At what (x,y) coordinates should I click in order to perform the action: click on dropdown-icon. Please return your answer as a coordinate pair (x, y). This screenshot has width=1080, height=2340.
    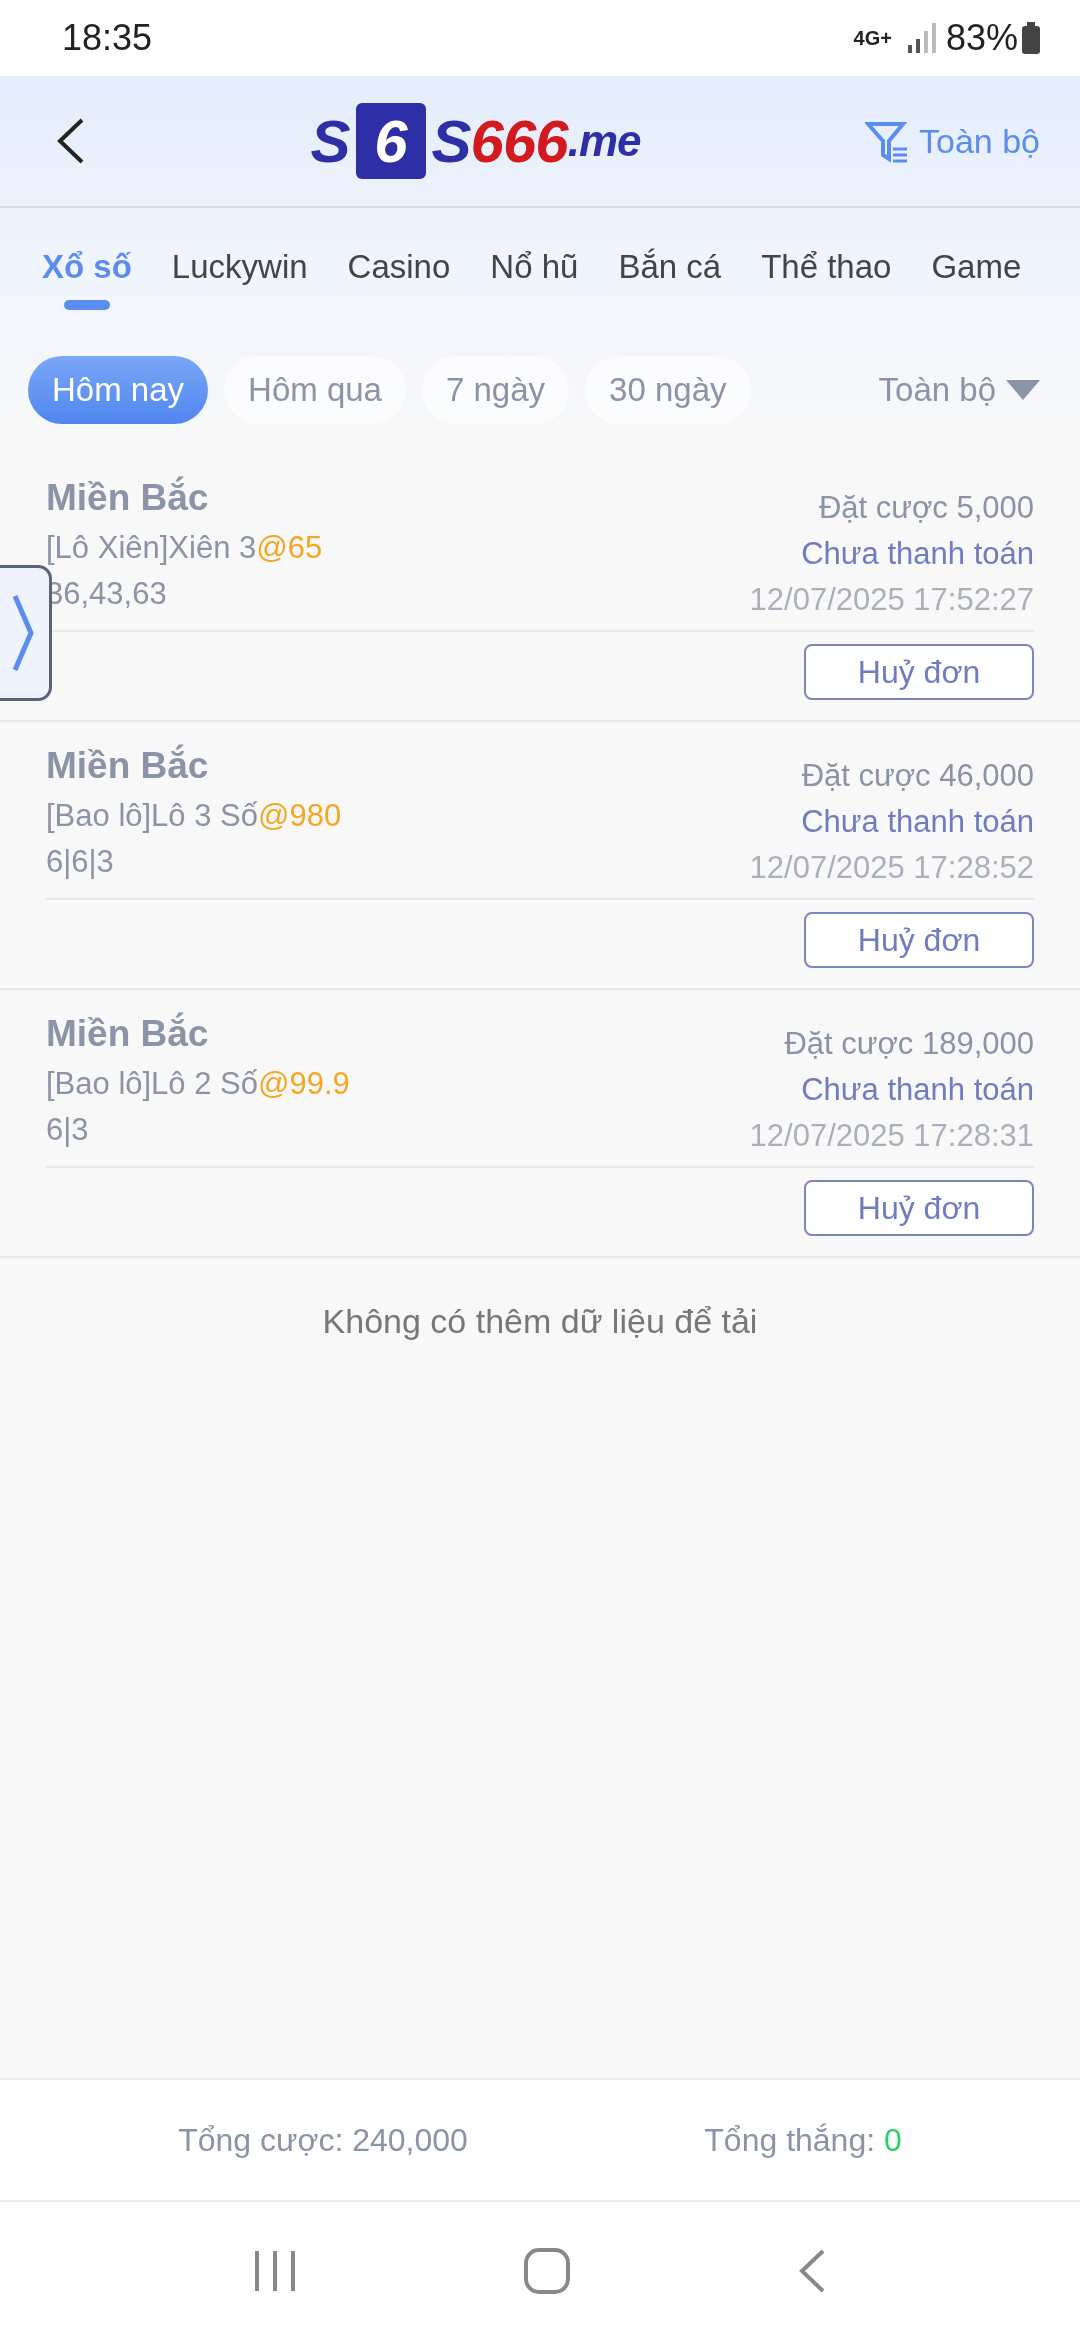
    Looking at the image, I should click on (1023, 390).